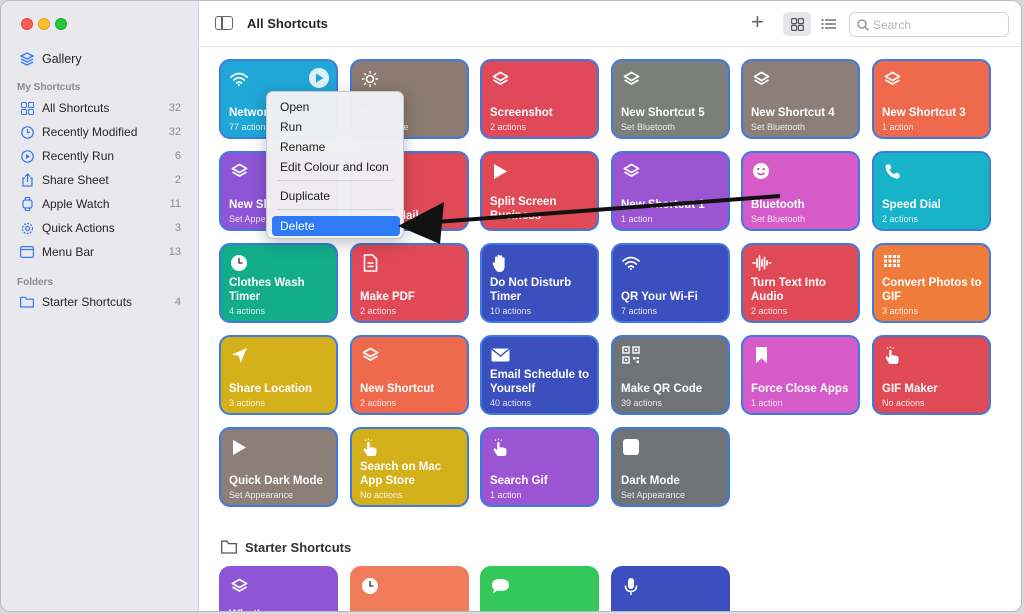  I want to click on document-icon, so click(370, 263).